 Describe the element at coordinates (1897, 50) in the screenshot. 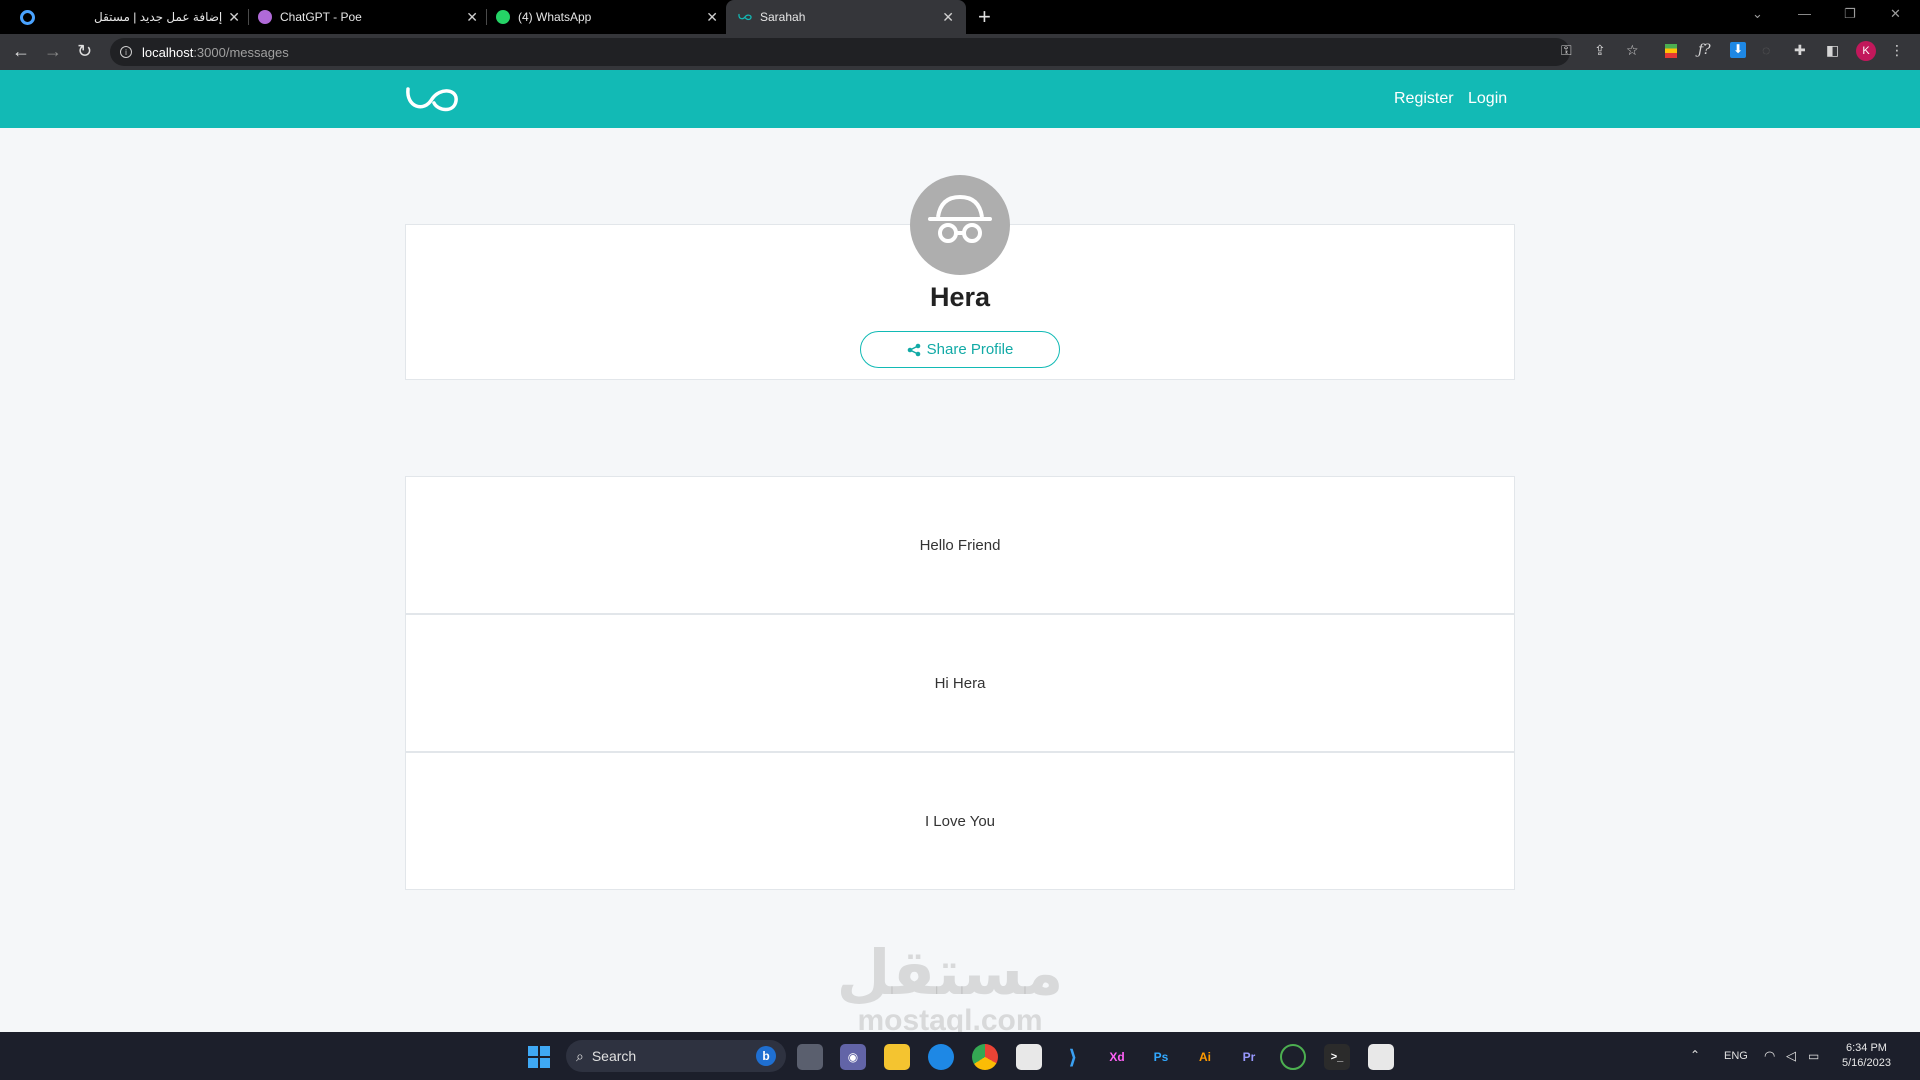

I see `chrome-menu-icon: ⋮` at that location.